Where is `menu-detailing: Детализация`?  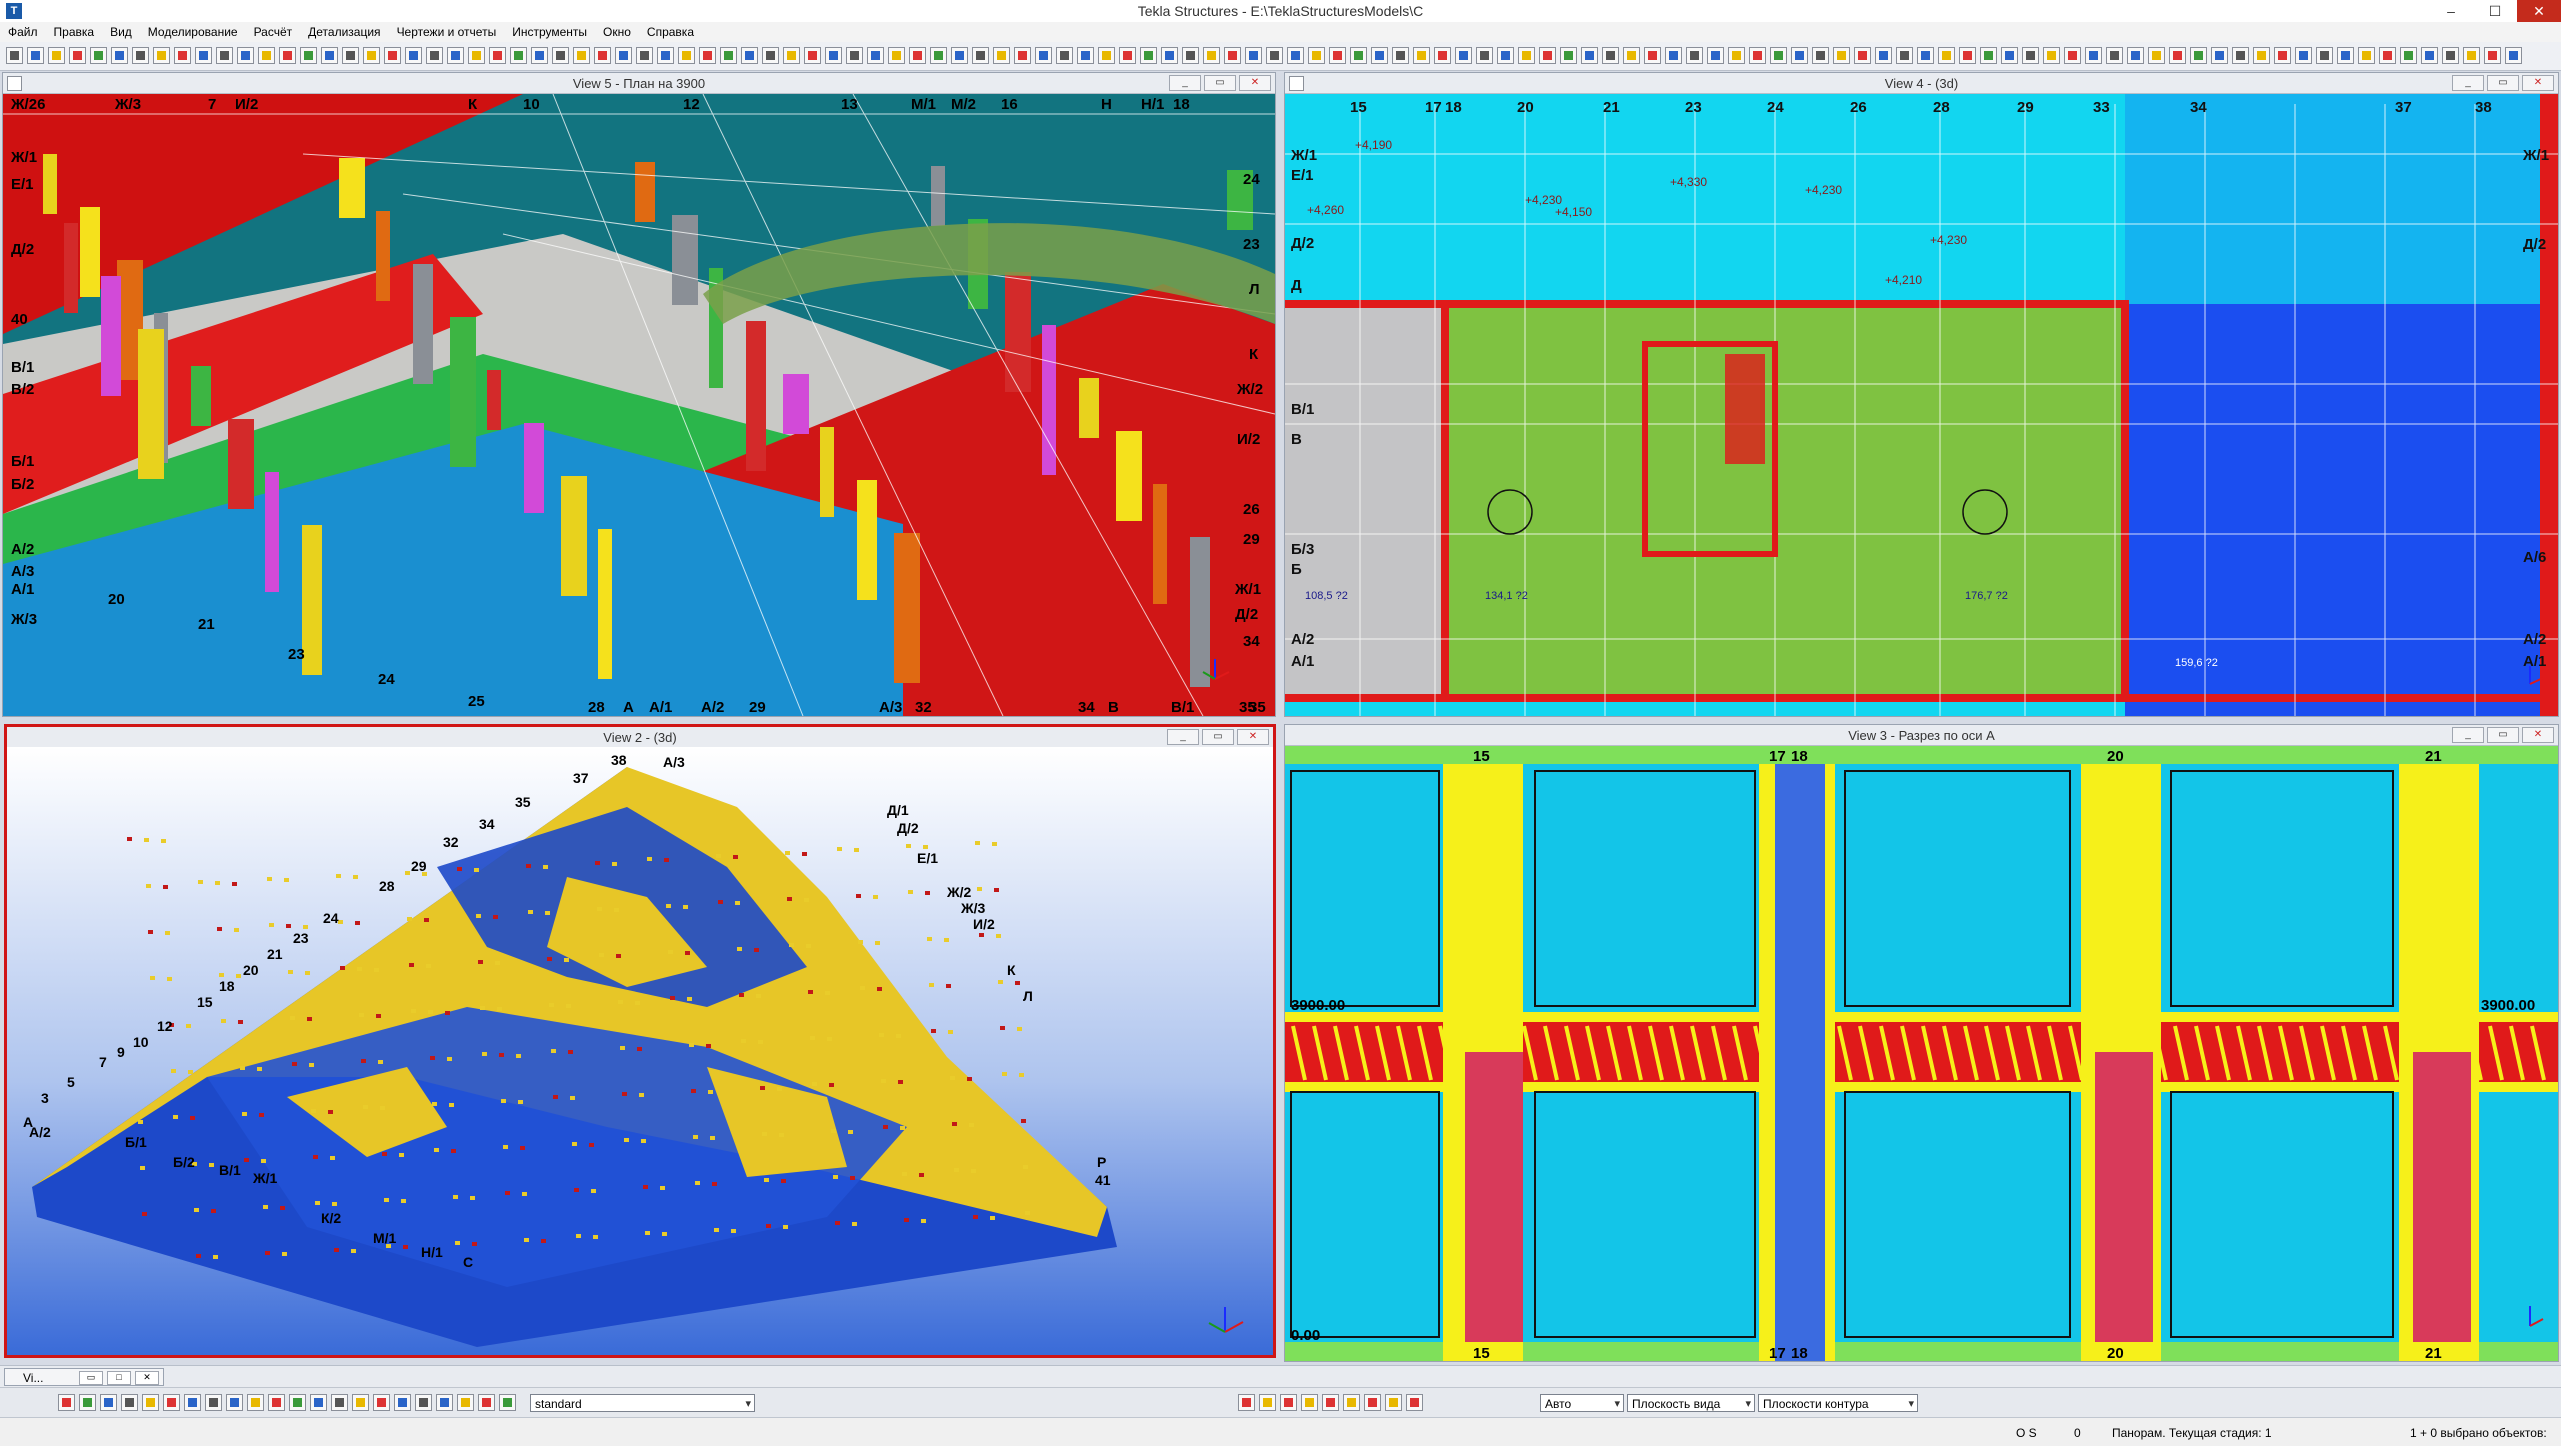
menu-detailing: Детализация is located at coordinates (344, 32).